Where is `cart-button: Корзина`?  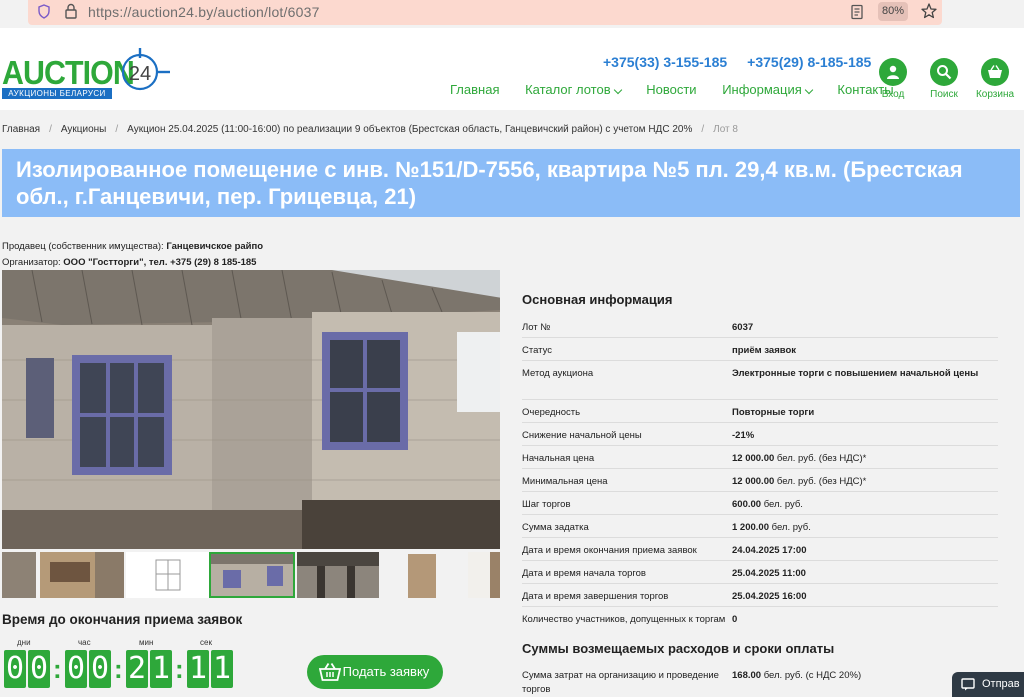 cart-button: Корзина is located at coordinates (995, 79).